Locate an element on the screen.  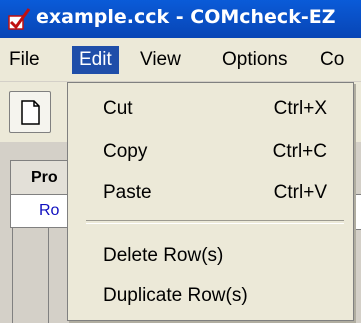
new-document-button is located at coordinates (30, 112).